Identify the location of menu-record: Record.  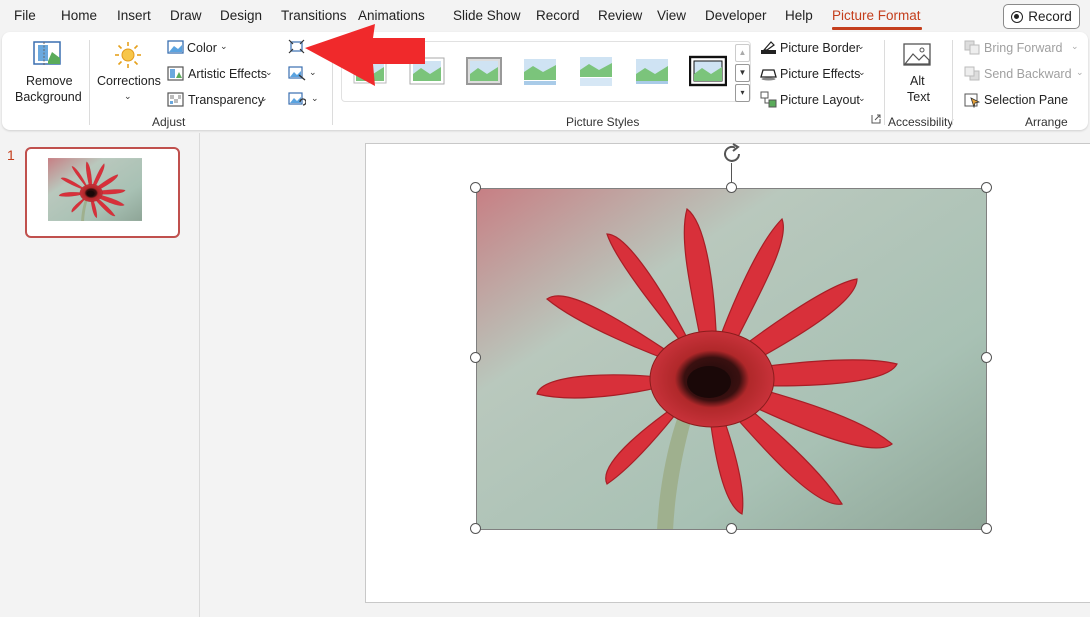
(558, 15).